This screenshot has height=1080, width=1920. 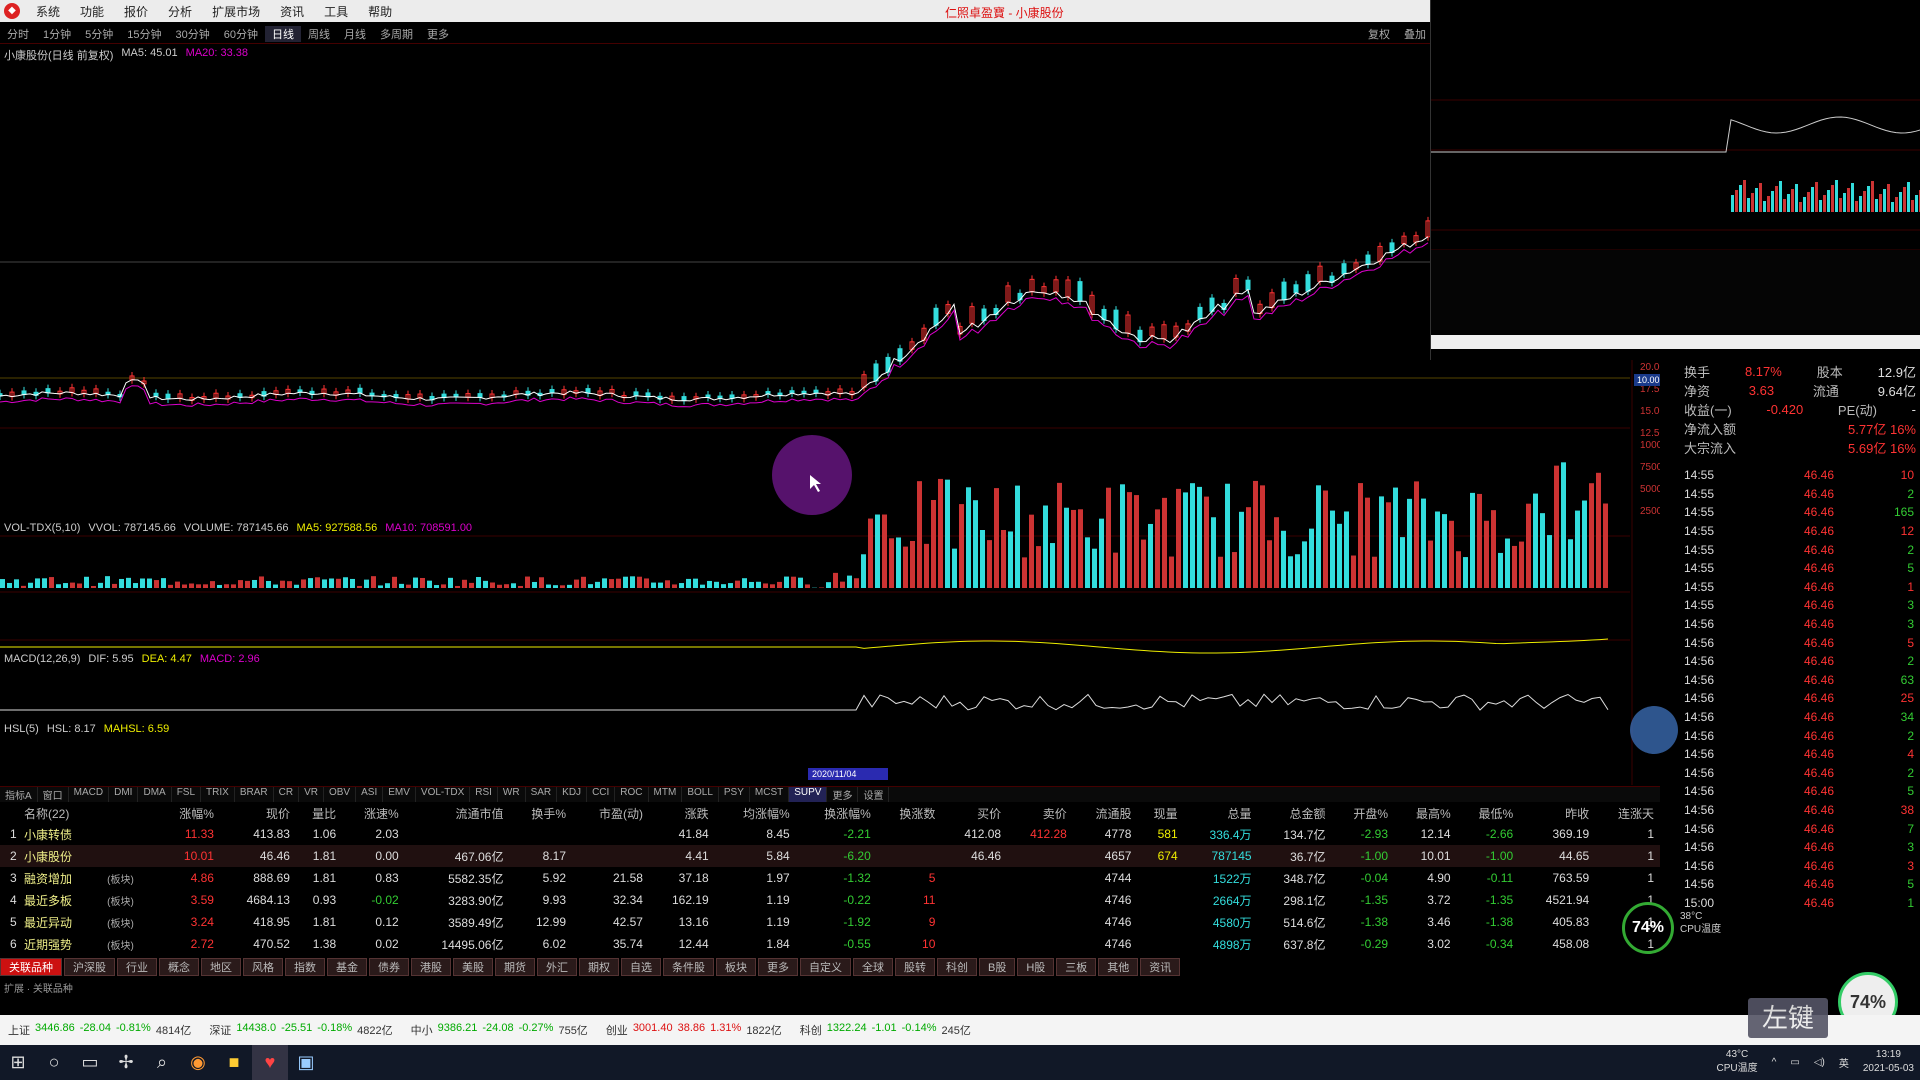 What do you see at coordinates (347, 967) in the screenshot?
I see `sector-tab: 基金` at bounding box center [347, 967].